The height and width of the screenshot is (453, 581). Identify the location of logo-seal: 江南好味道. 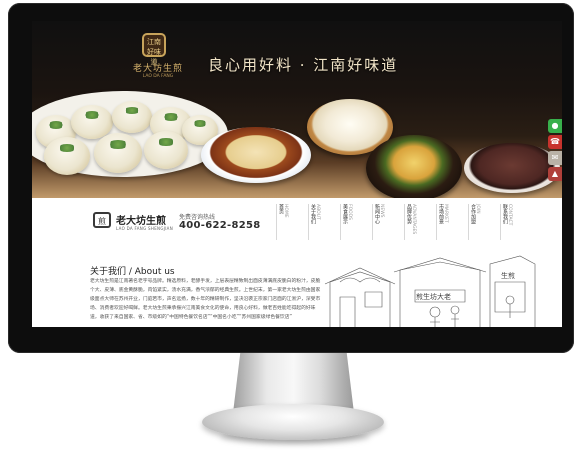
(154, 49).